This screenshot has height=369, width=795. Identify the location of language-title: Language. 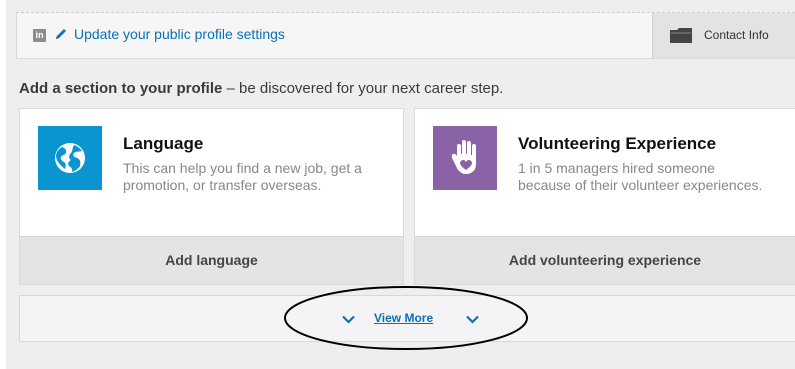
(163, 143).